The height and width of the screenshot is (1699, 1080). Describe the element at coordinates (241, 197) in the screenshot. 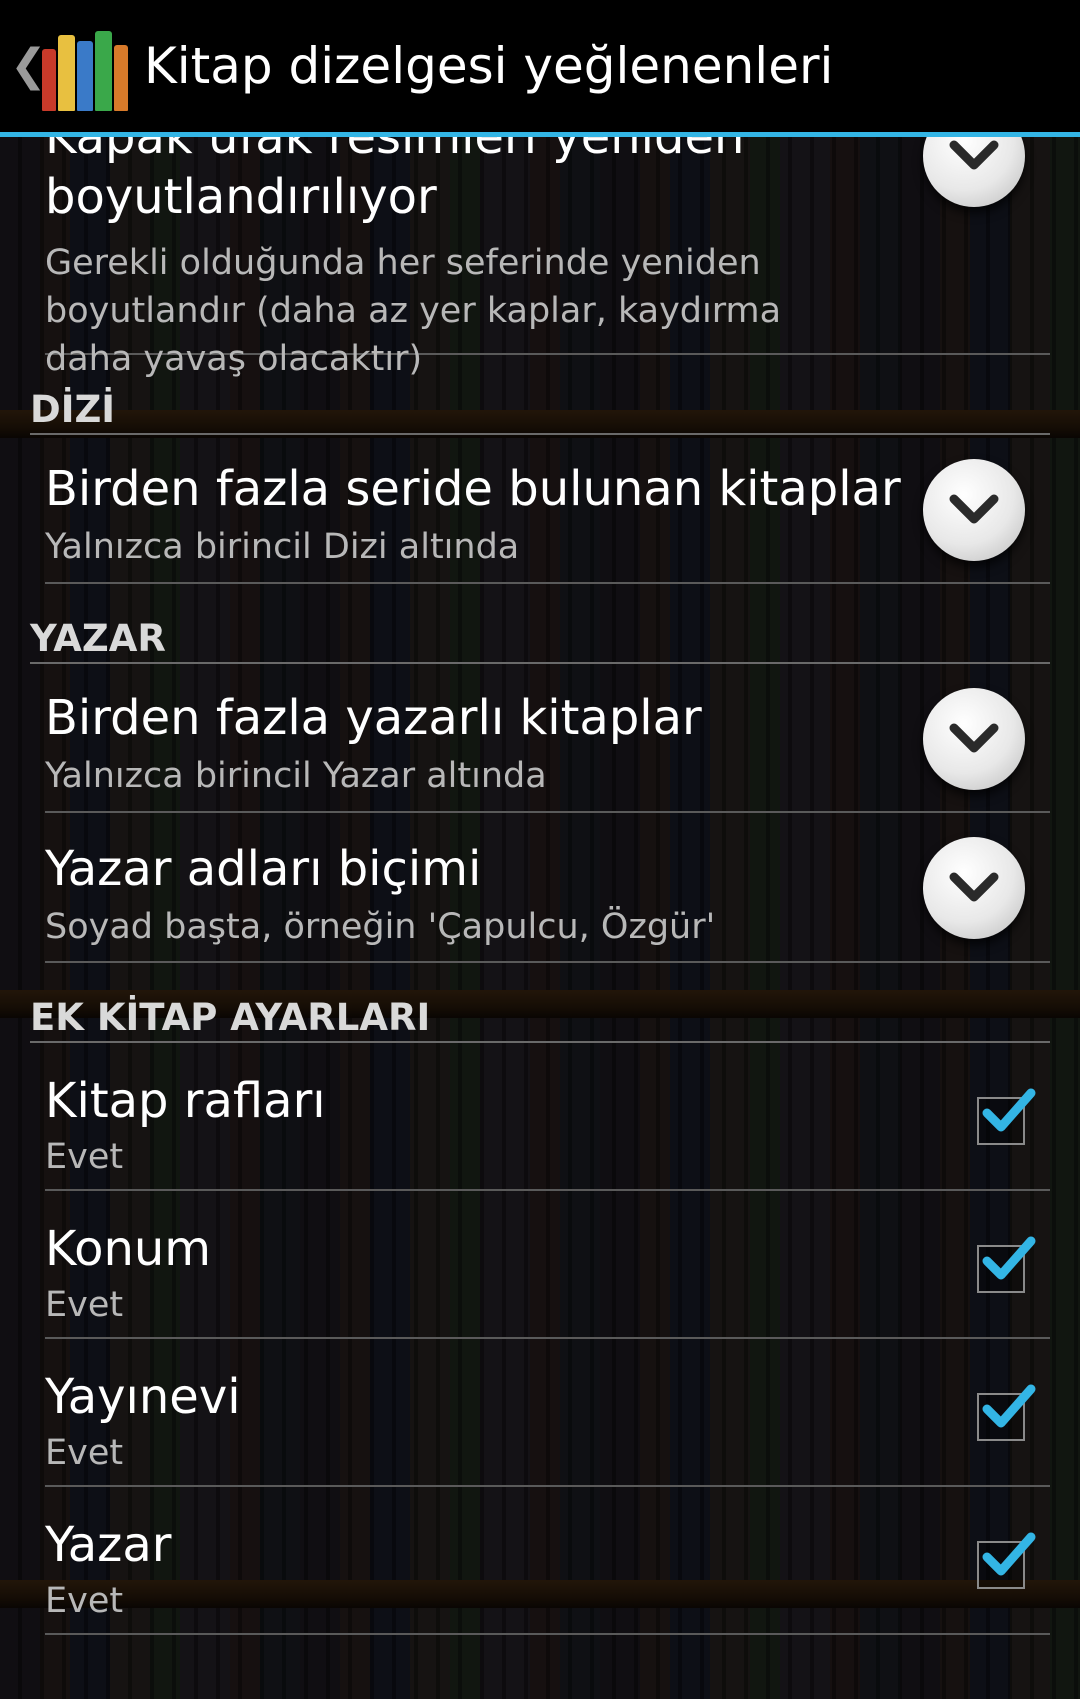

I see `pref-title: boyutlandırılıyor` at that location.